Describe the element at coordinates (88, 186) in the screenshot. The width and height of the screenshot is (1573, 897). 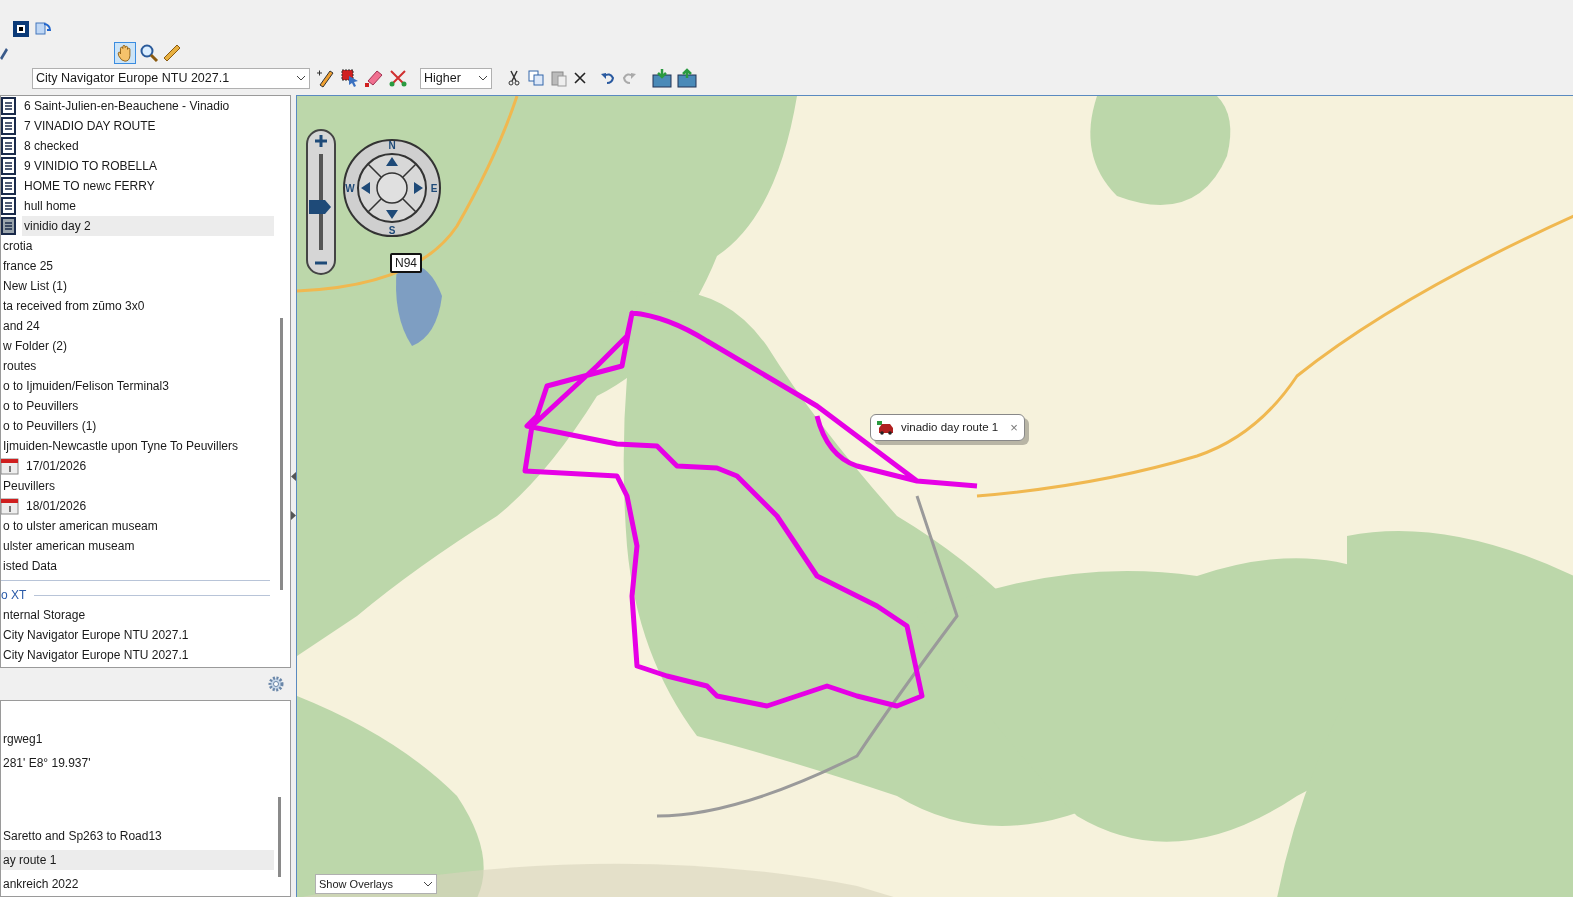
I see `list-item: HOME TO newc FERRY` at that location.